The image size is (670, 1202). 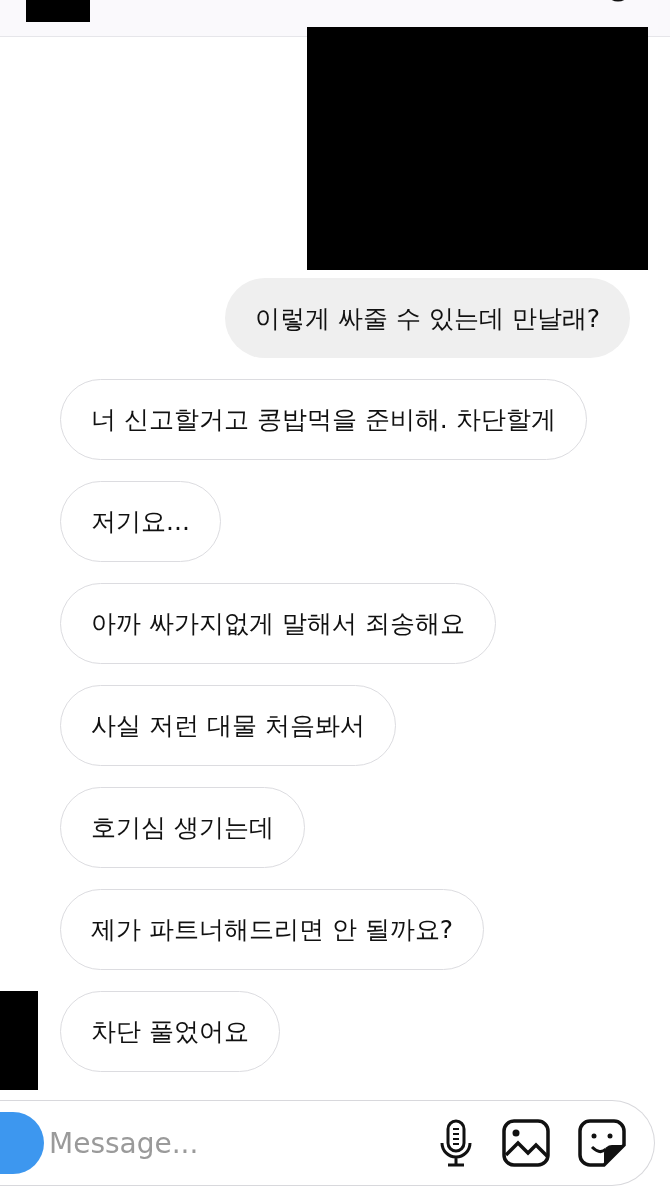 What do you see at coordinates (323, 419) in the screenshot?
I see `message-bubble: 너 신고할거고 콩밥먹을 준비해. 차단할게` at bounding box center [323, 419].